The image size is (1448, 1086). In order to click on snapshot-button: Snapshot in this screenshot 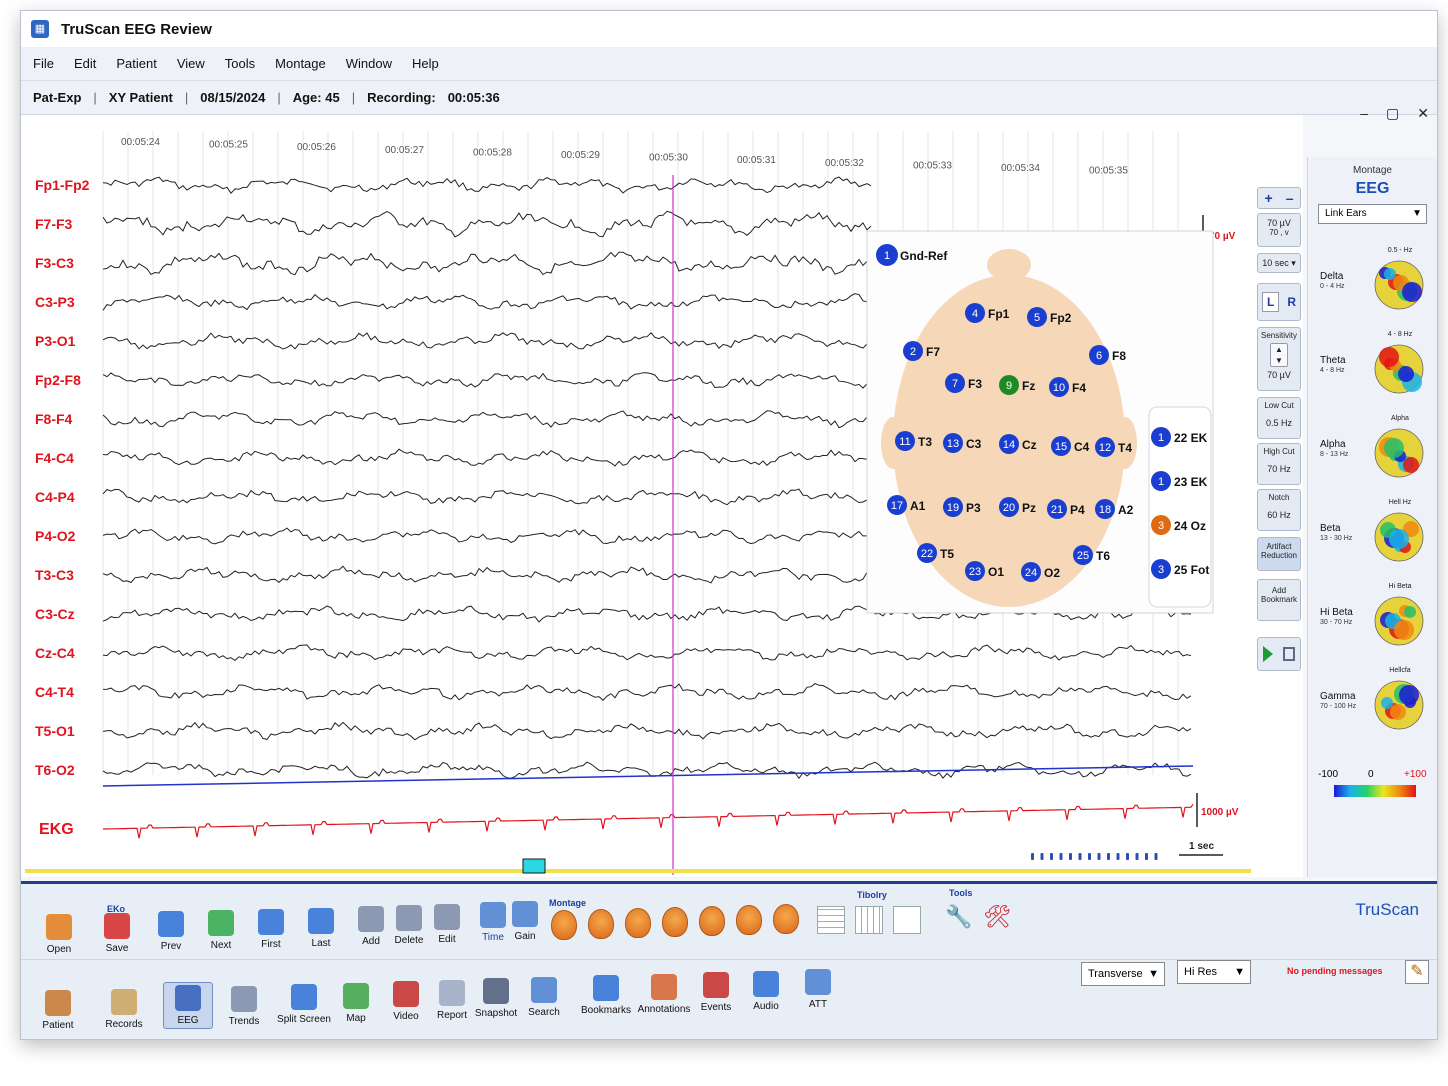, I will do `click(496, 998)`.